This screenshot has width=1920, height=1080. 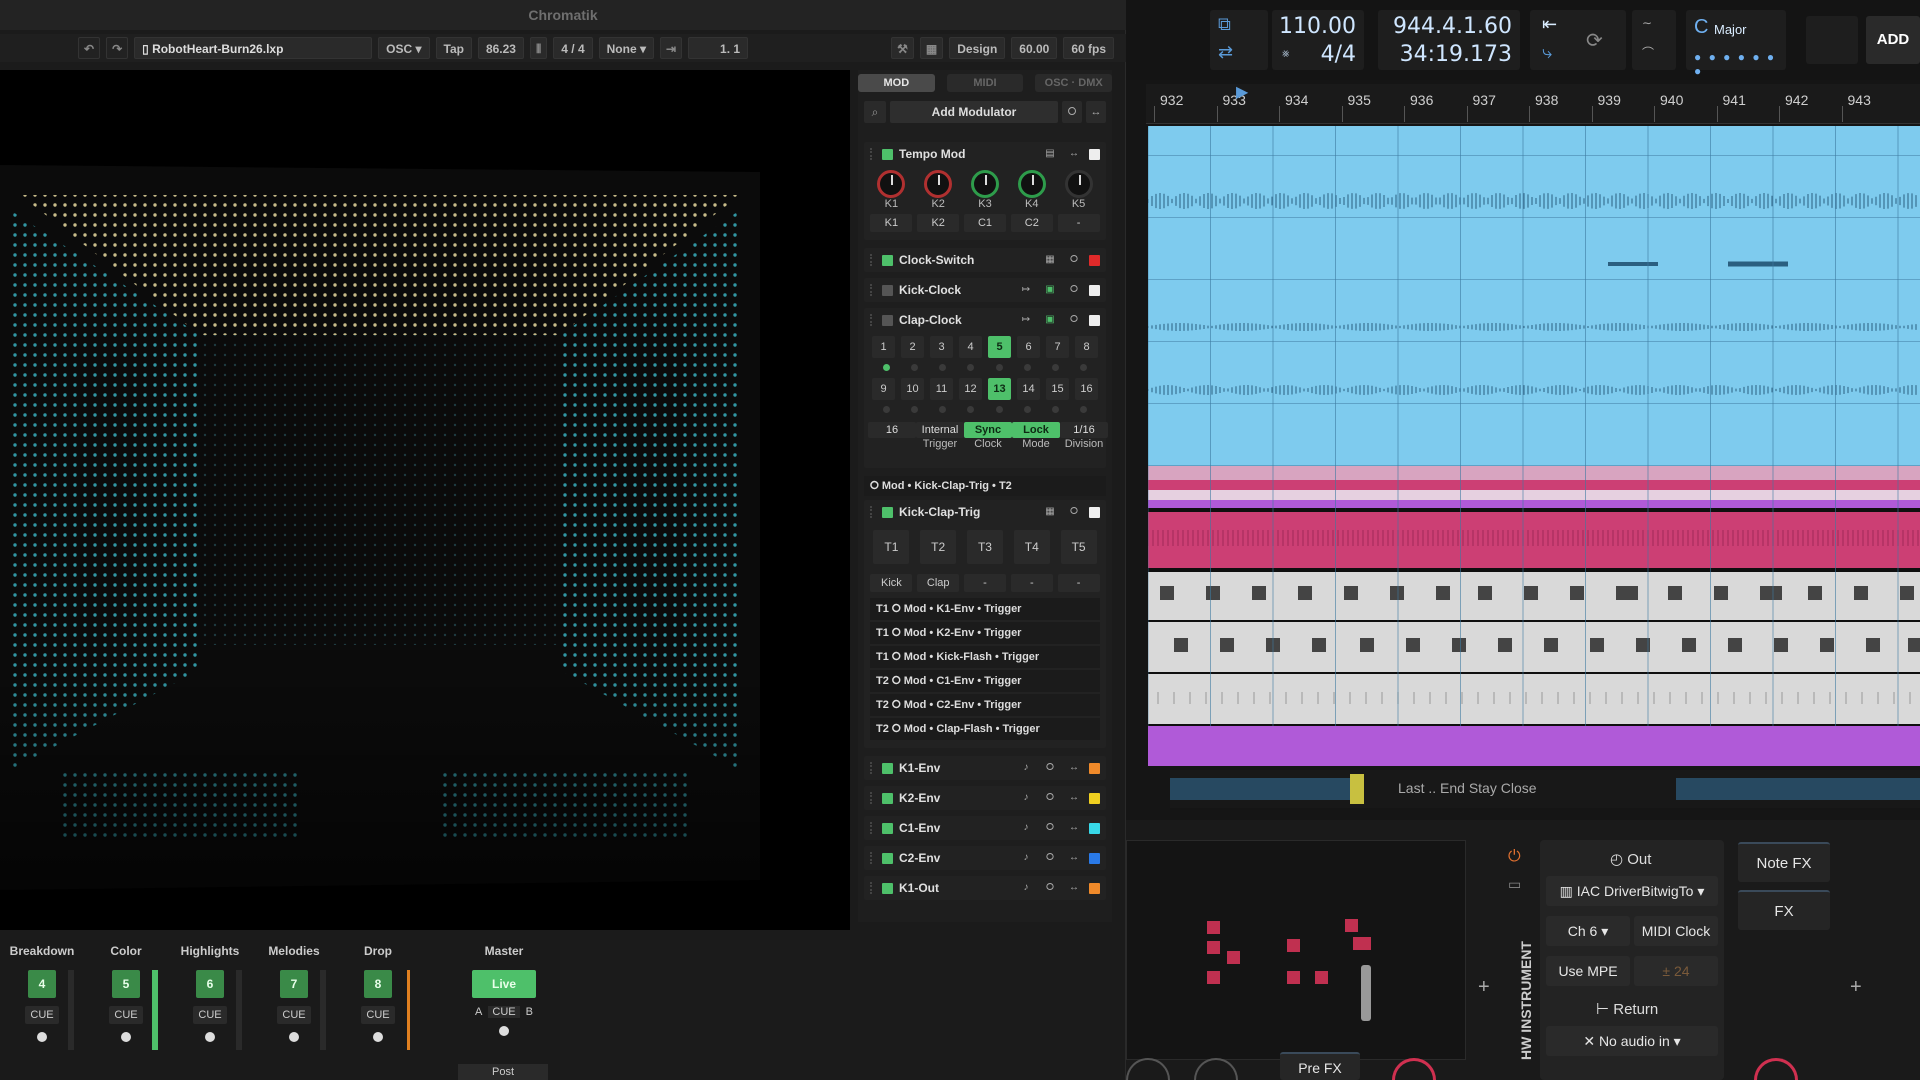 What do you see at coordinates (1084, 430) in the screenshot?
I see `division-value: 1/16` at bounding box center [1084, 430].